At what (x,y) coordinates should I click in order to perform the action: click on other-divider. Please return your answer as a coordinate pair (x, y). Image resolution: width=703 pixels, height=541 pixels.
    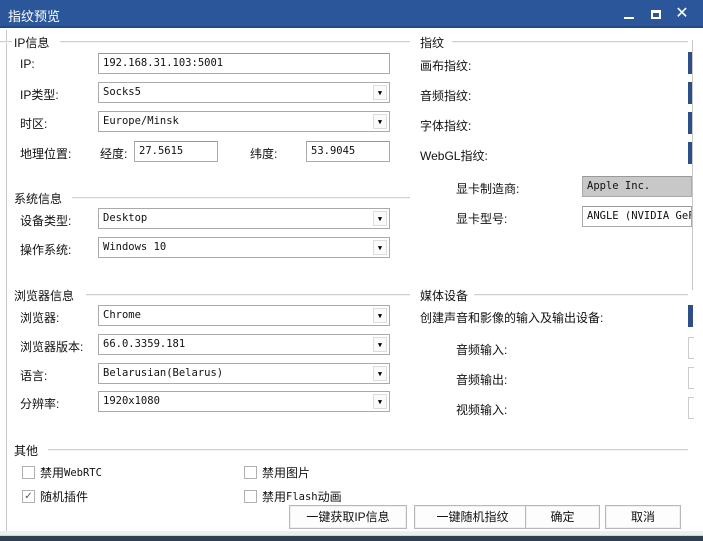
    Looking at the image, I should click on (368, 450).